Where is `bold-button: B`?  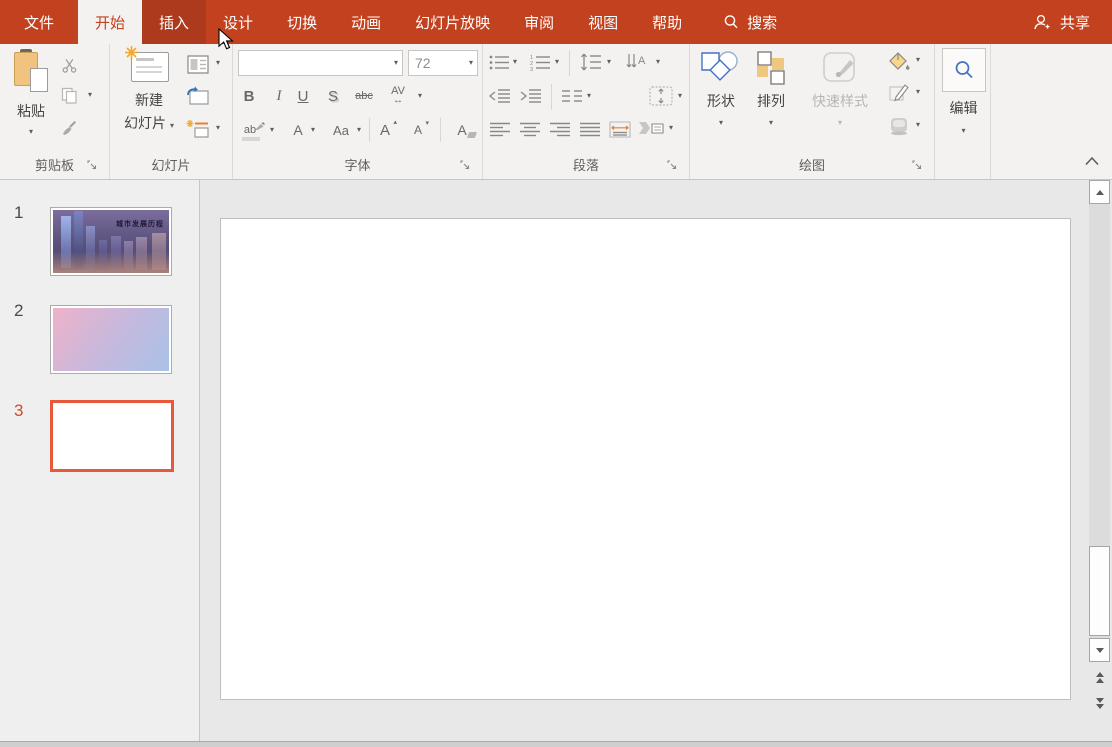
bold-button: B is located at coordinates (249, 96).